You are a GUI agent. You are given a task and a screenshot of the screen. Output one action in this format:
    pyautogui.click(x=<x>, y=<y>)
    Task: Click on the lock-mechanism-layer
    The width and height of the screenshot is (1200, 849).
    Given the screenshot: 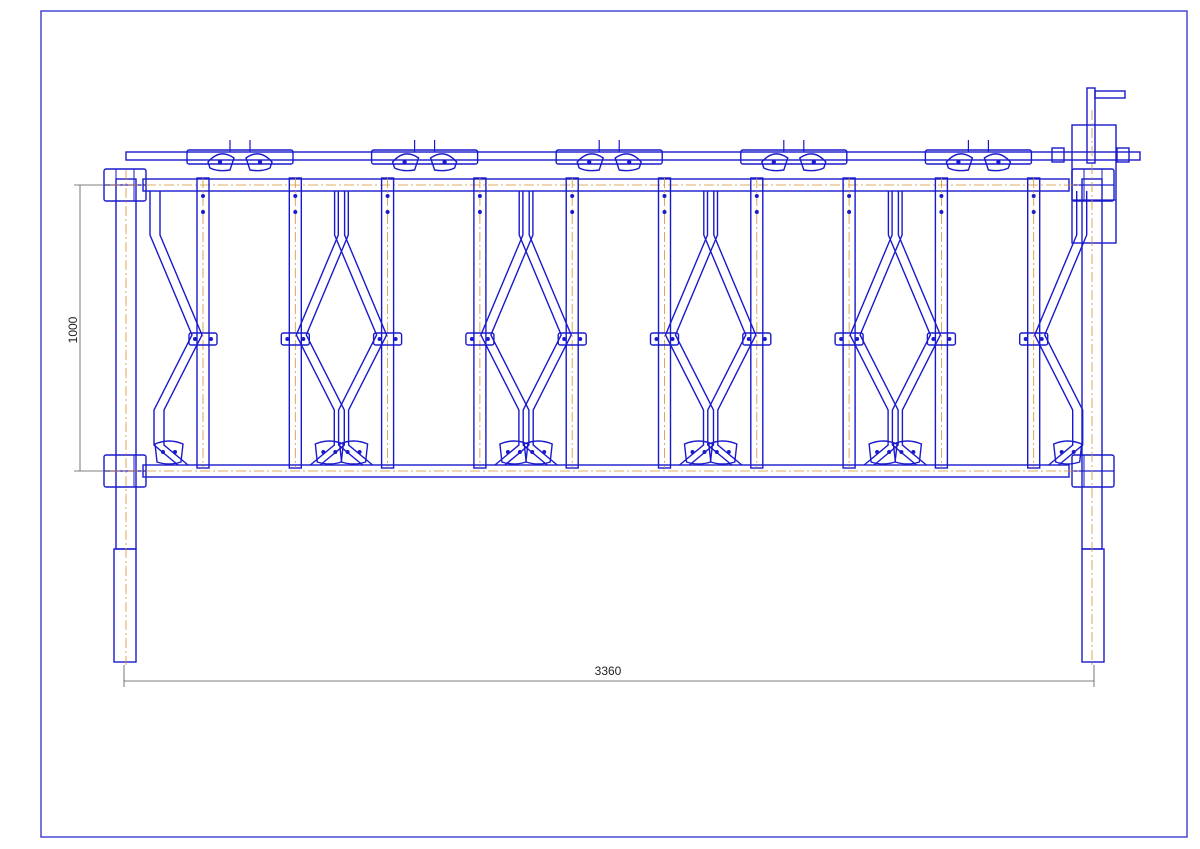 What is the action you would take?
    pyautogui.click(x=609, y=156)
    